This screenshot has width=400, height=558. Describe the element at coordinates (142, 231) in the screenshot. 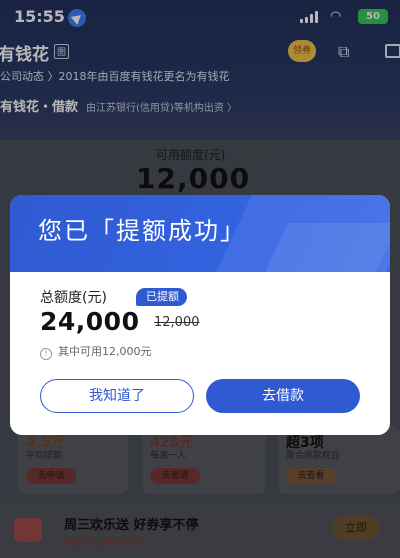

I see `dialog-title: 您已「提额成功」` at that location.